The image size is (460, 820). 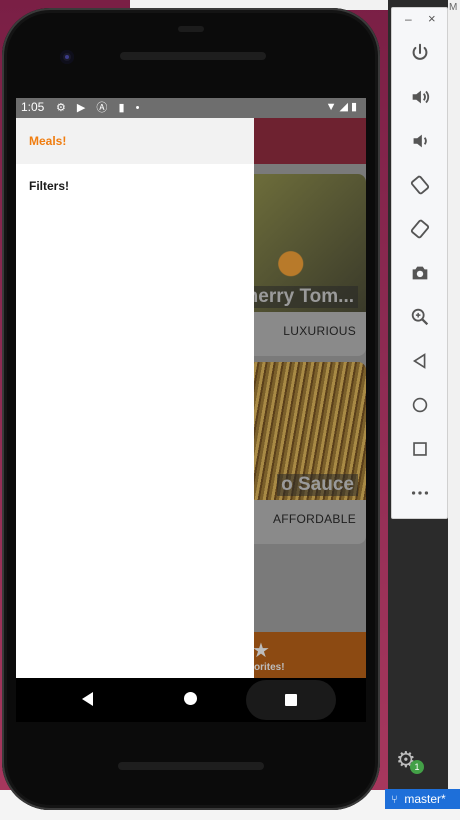 What do you see at coordinates (408, 19) in the screenshot?
I see `minimize-button: –` at bounding box center [408, 19].